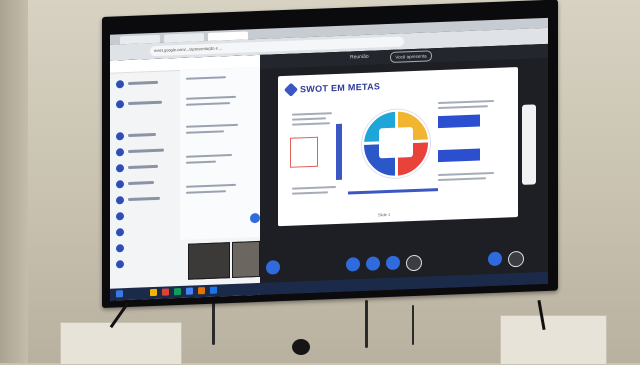 This screenshot has width=640, height=365. Describe the element at coordinates (304, 152) in the screenshot. I see `slide-callout-box` at that location.